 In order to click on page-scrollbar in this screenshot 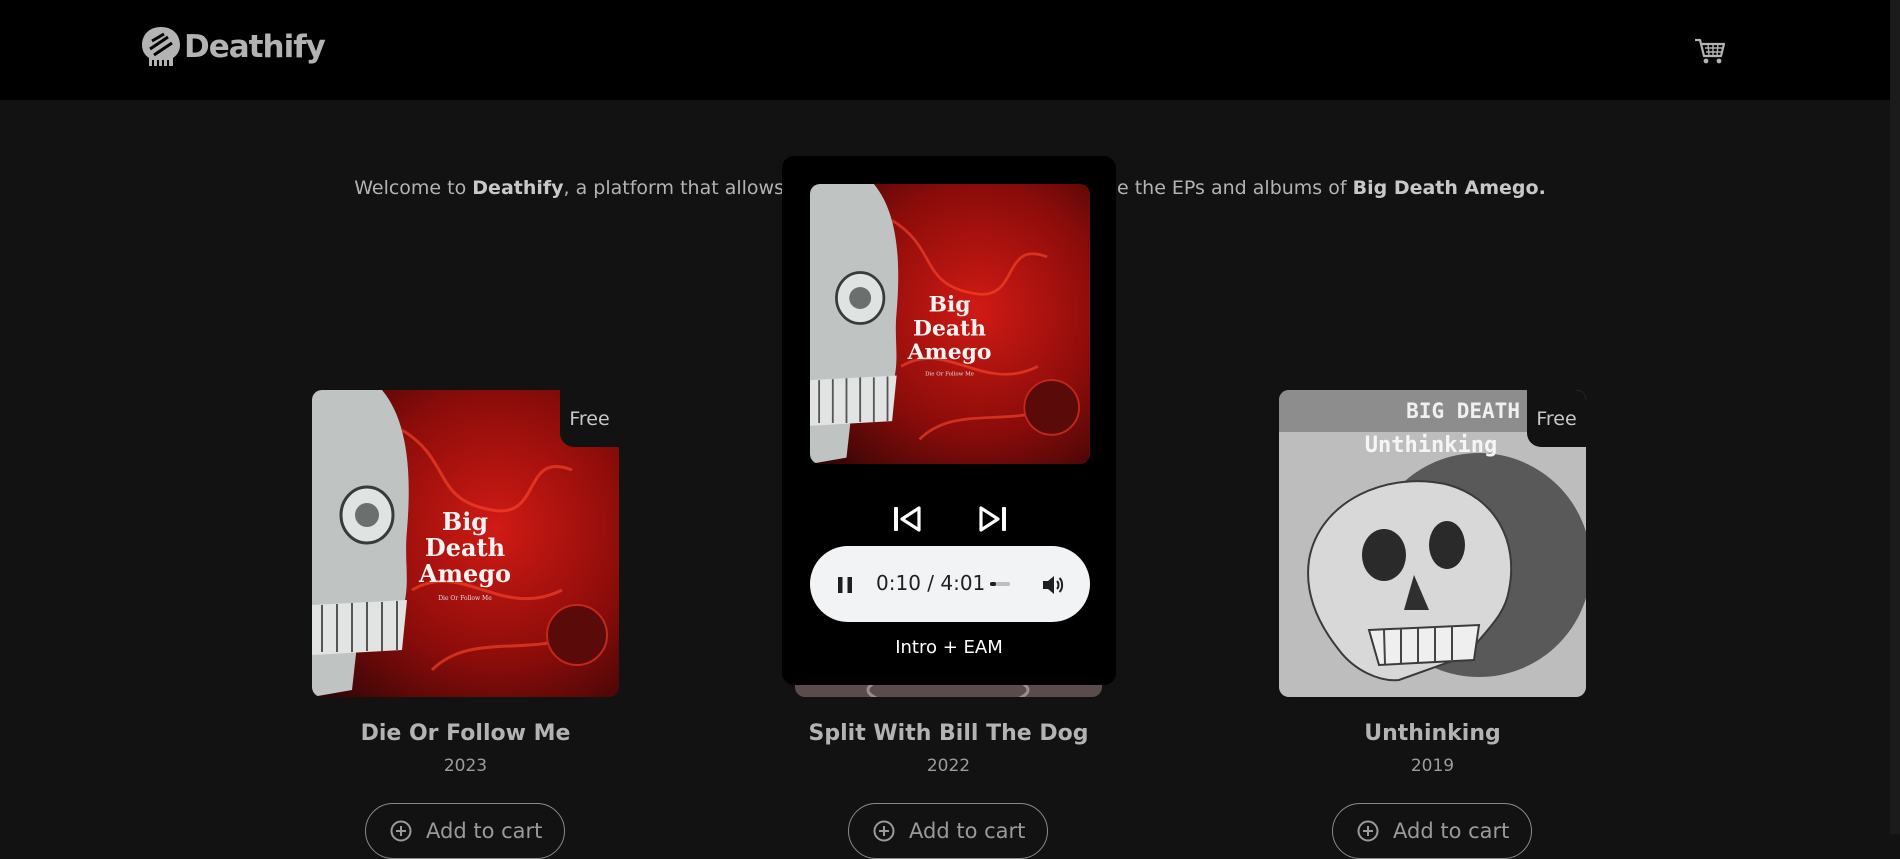, I will do `click(1895, 417)`.